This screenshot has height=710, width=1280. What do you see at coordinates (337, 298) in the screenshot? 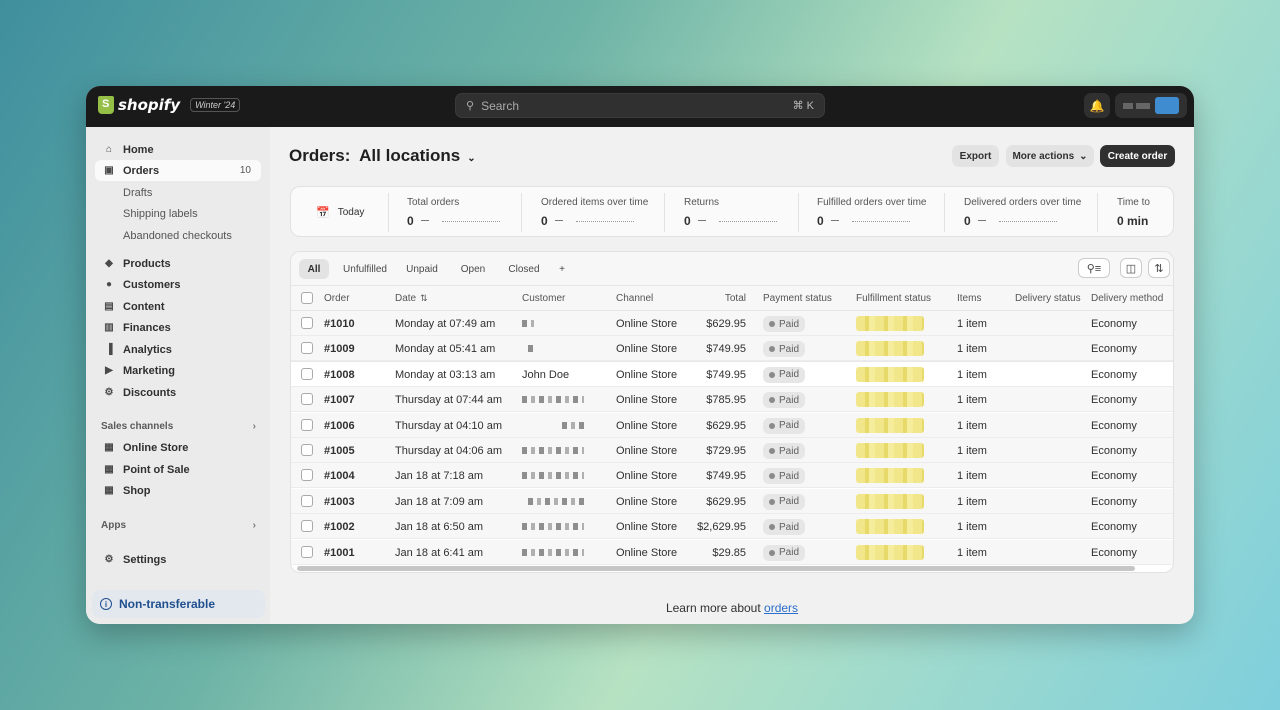
I see `column-header-order: Order` at bounding box center [337, 298].